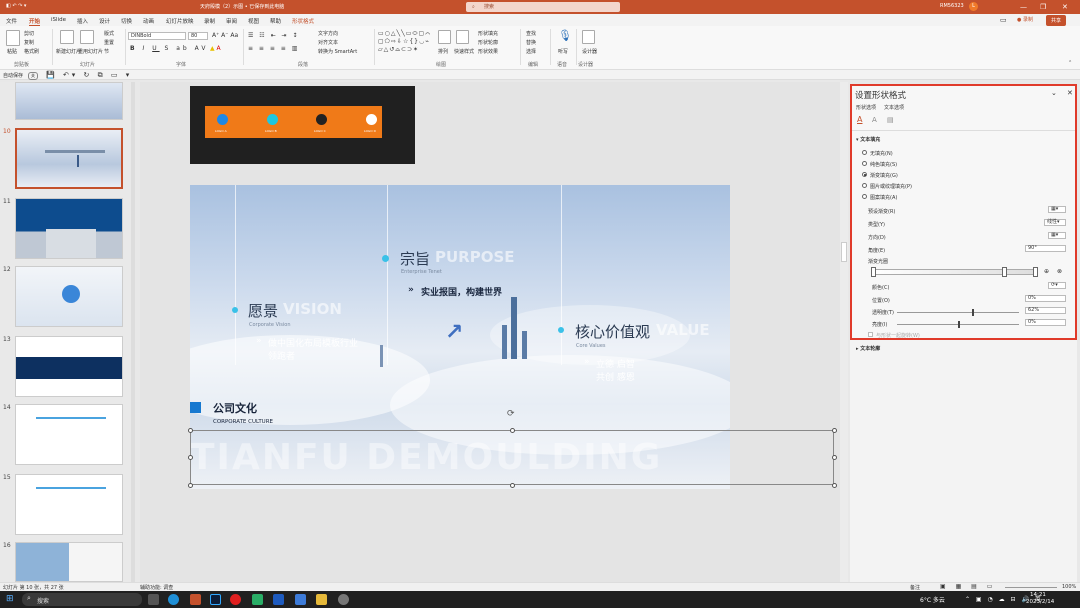  I want to click on zoom-slider, so click(1031, 587).